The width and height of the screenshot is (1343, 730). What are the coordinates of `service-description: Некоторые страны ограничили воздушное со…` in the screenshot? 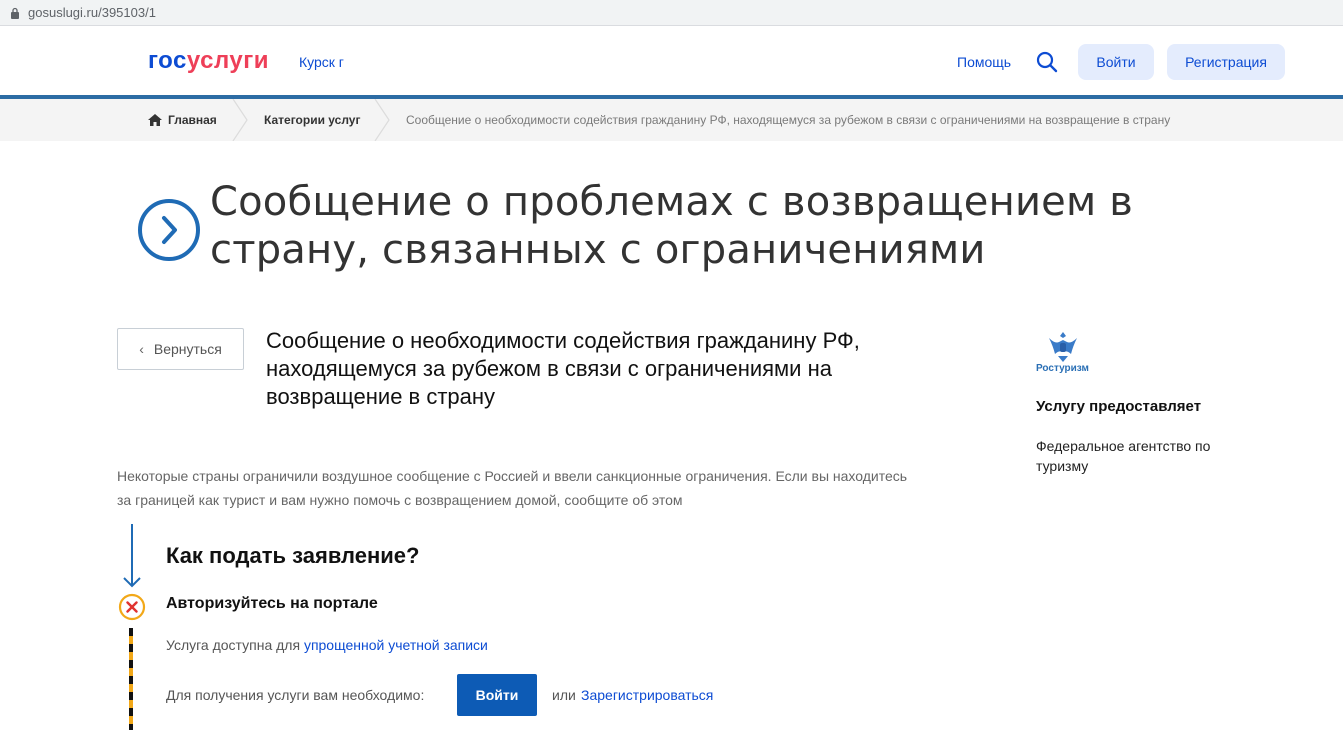 It's located at (512, 488).